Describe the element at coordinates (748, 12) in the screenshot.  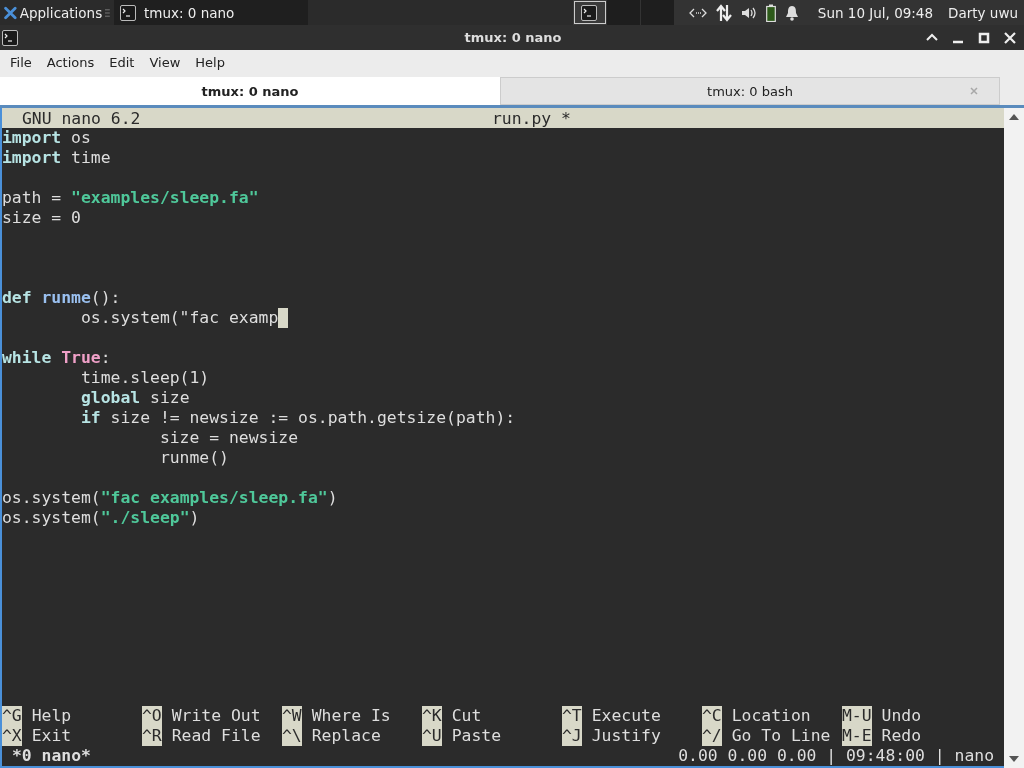
I see `volume-icon` at that location.